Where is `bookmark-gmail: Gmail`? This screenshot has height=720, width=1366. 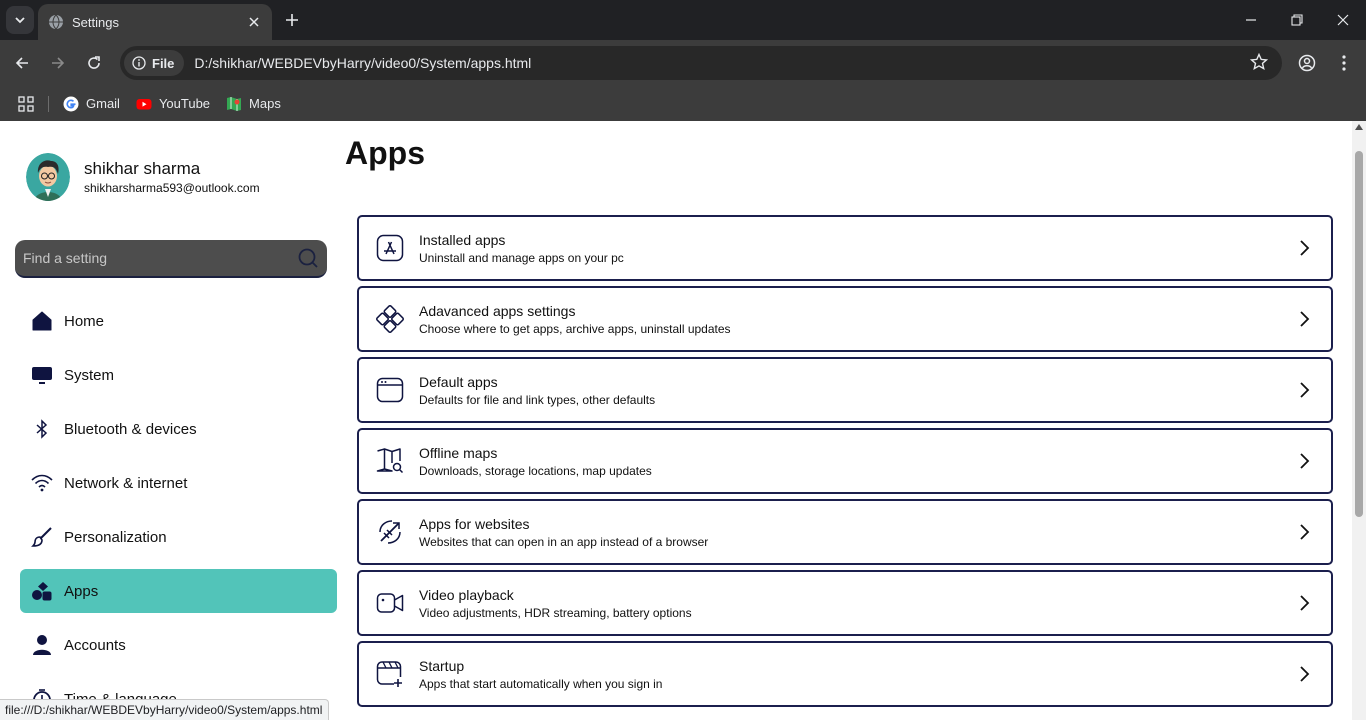
bookmark-gmail: Gmail is located at coordinates (91, 104).